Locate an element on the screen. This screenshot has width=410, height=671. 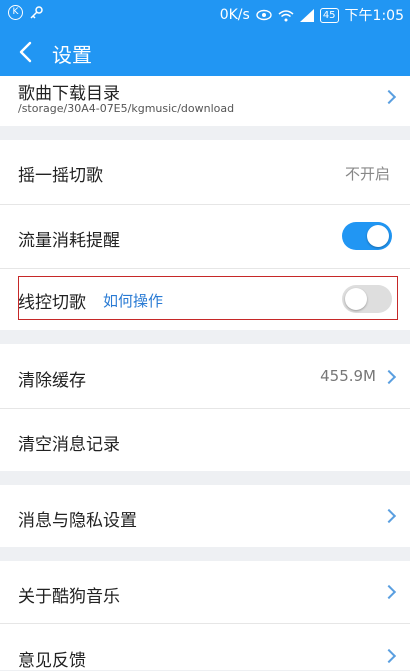
battery-indicator: 45 is located at coordinates (329, 15).